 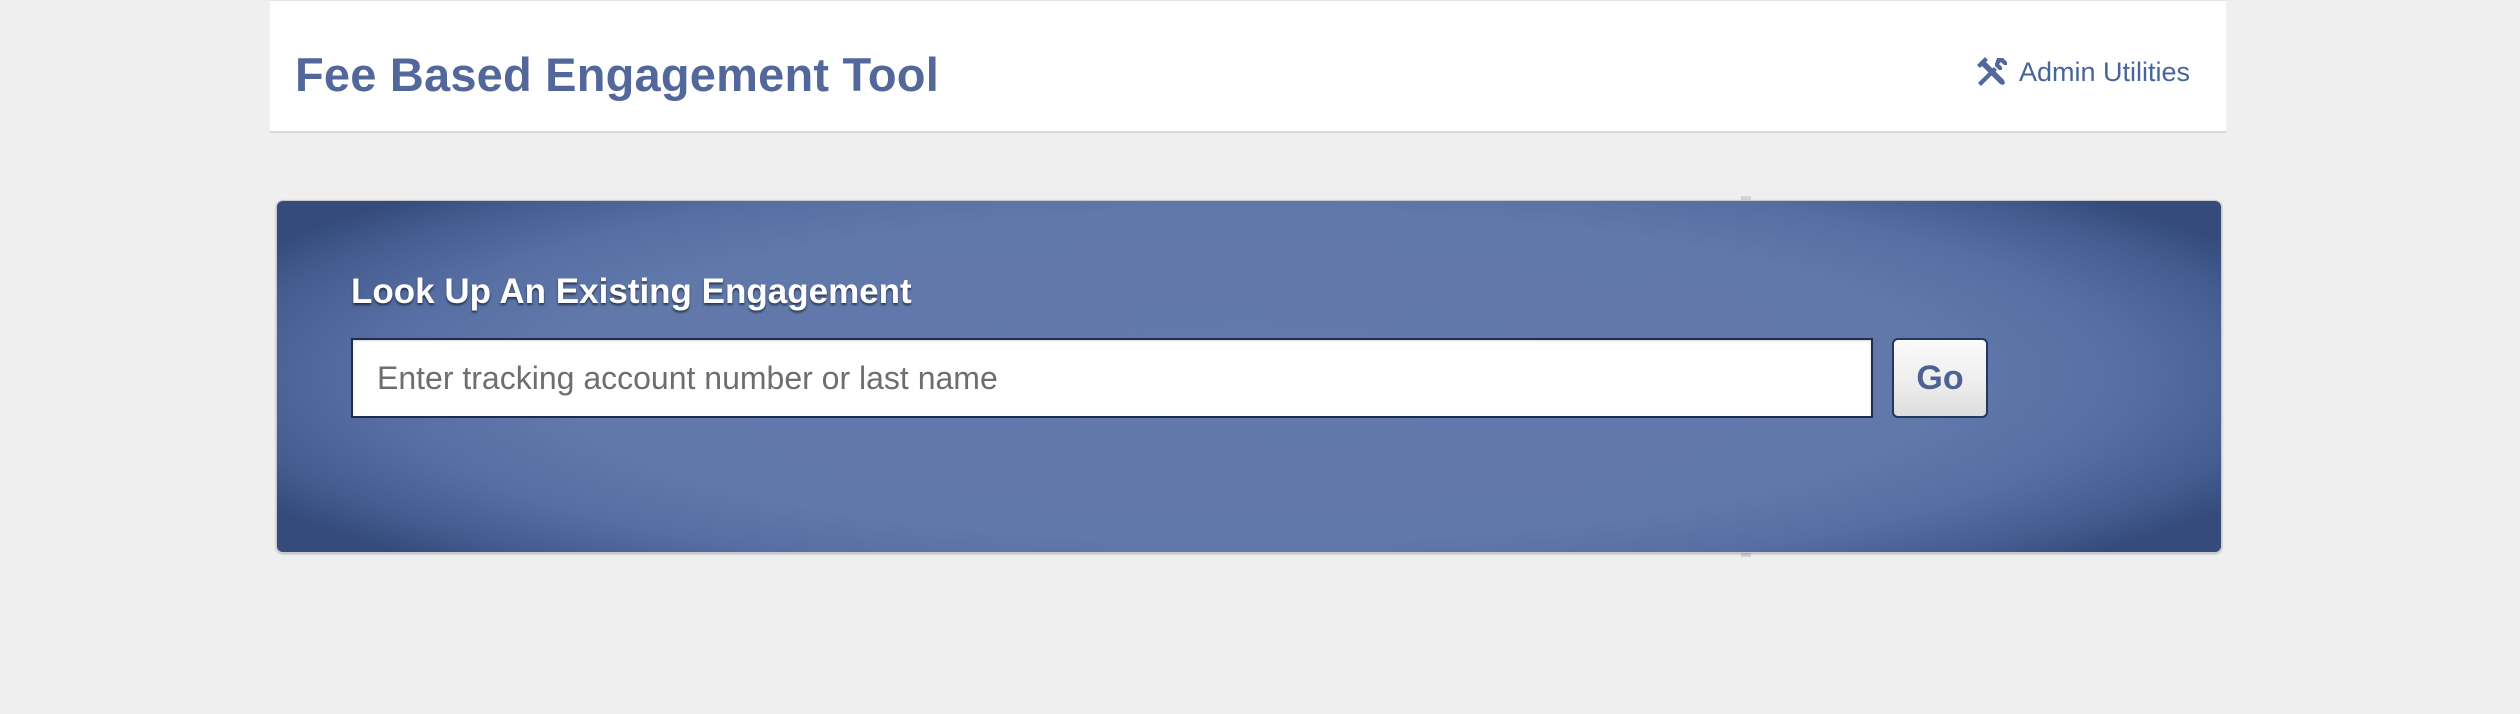 What do you see at coordinates (631, 291) in the screenshot?
I see `lookup-heading: Look Up An Existing Engagement` at bounding box center [631, 291].